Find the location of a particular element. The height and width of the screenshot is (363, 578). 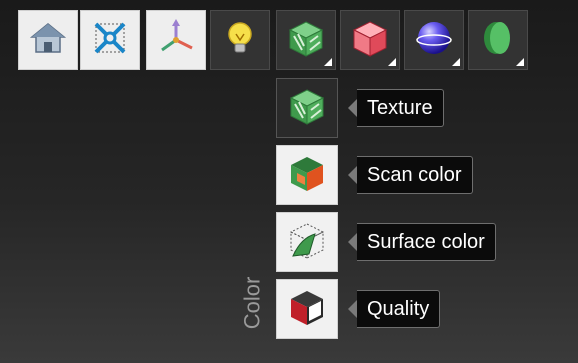

tooltip-surface-color: Surface color is located at coordinates (422, 242).